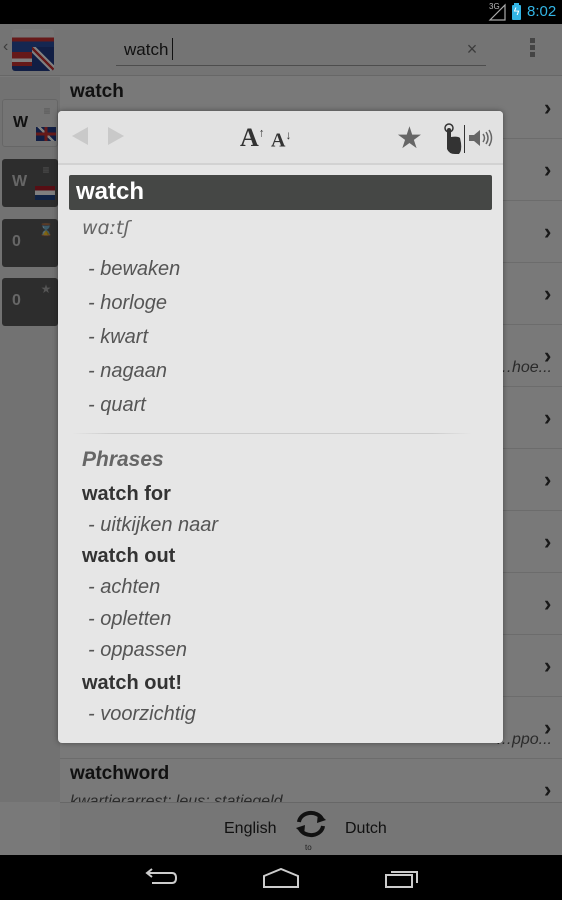 The height and width of the screenshot is (900, 562). What do you see at coordinates (137, 650) in the screenshot?
I see `meaning: - oppassen` at bounding box center [137, 650].